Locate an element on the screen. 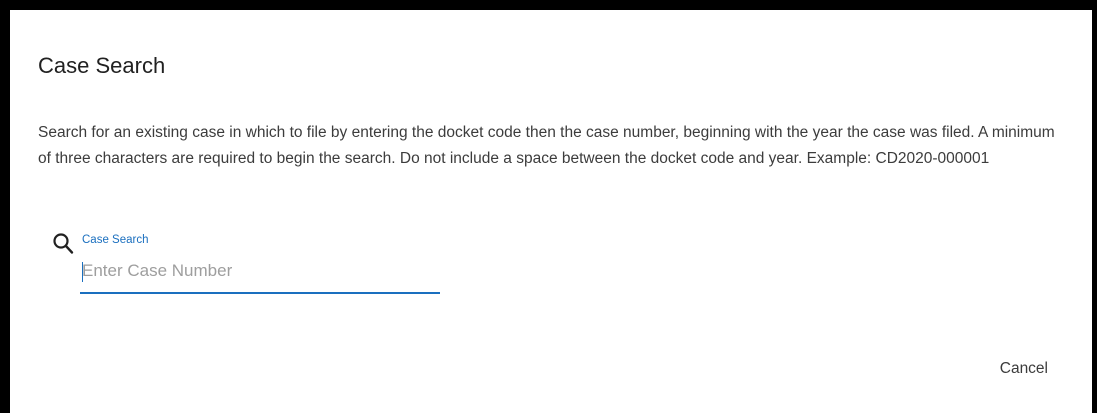 This screenshot has width=1097, height=413. case-search-underline is located at coordinates (260, 293).